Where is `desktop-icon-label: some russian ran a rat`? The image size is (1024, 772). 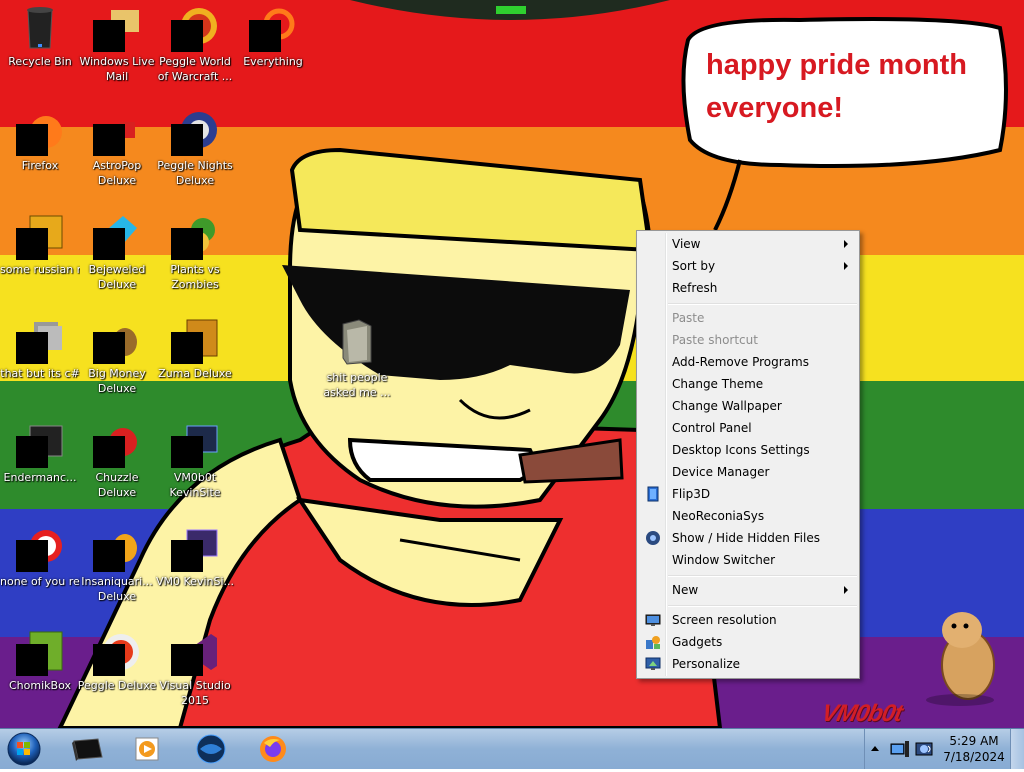
desktop-icon-label: some russian ran a rat is located at coordinates (40, 269).